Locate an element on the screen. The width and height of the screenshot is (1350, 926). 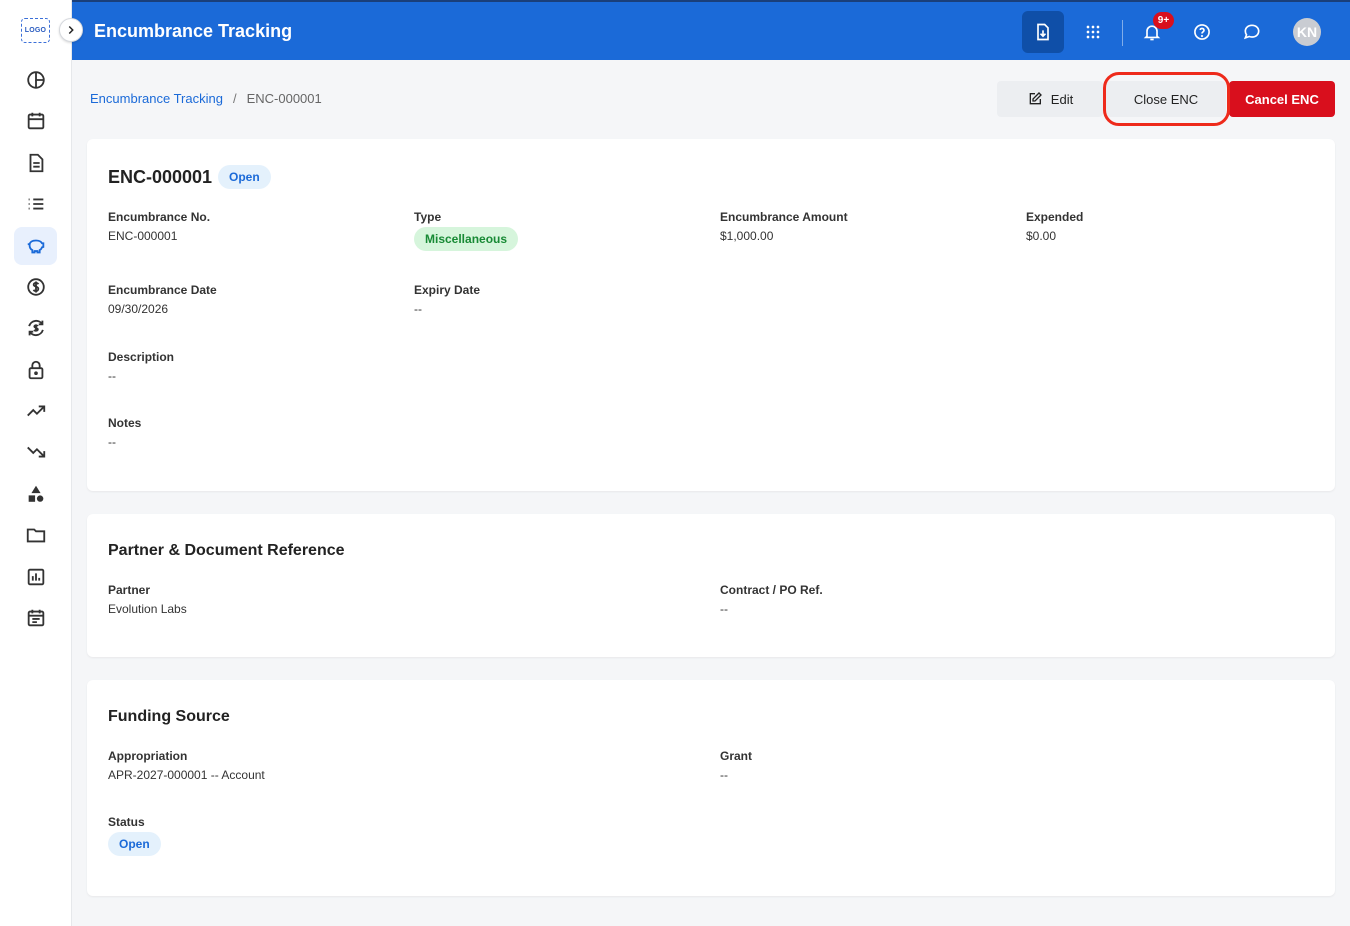
notification-badge: 9+ is located at coordinates (1163, 20).